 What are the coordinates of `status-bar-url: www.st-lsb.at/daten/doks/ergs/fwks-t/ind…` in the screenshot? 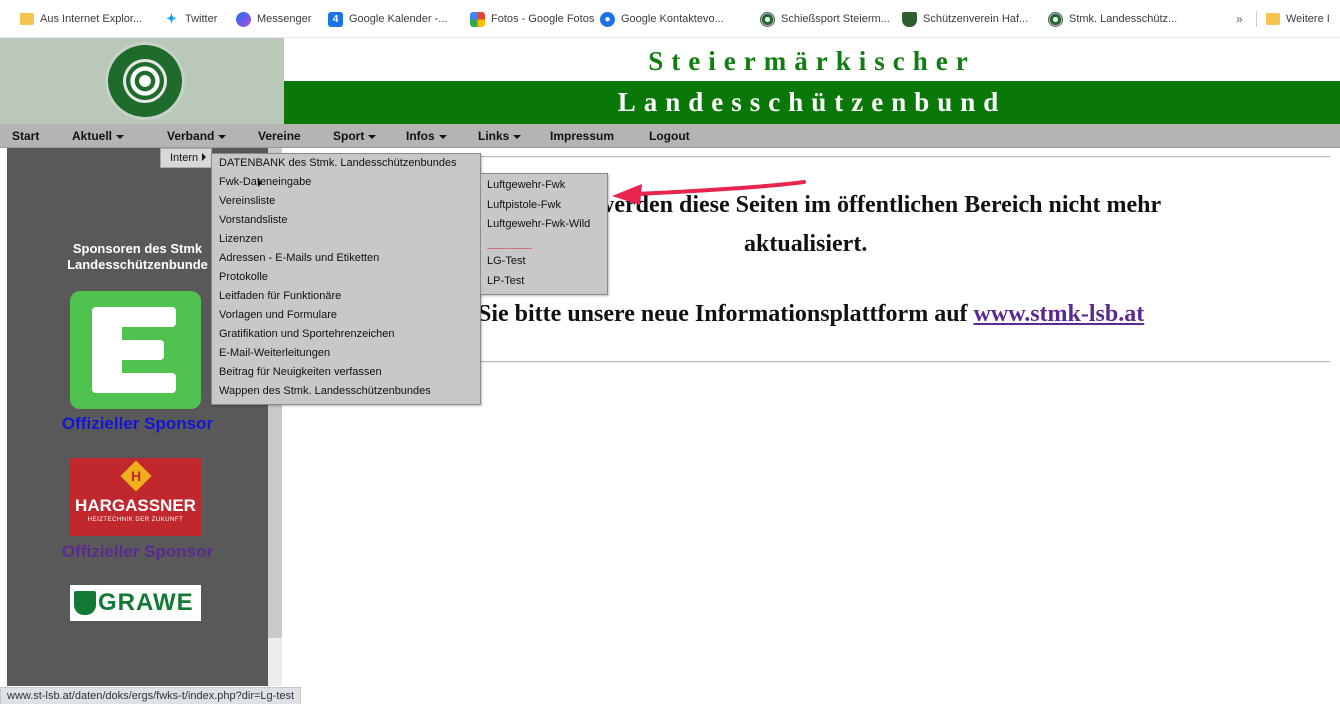 It's located at (151, 695).